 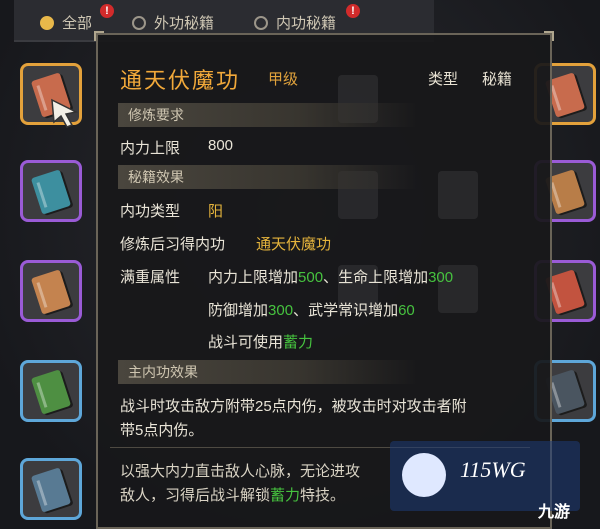 I want to click on bonus-name: 内力上限增加, so click(x=253, y=277).